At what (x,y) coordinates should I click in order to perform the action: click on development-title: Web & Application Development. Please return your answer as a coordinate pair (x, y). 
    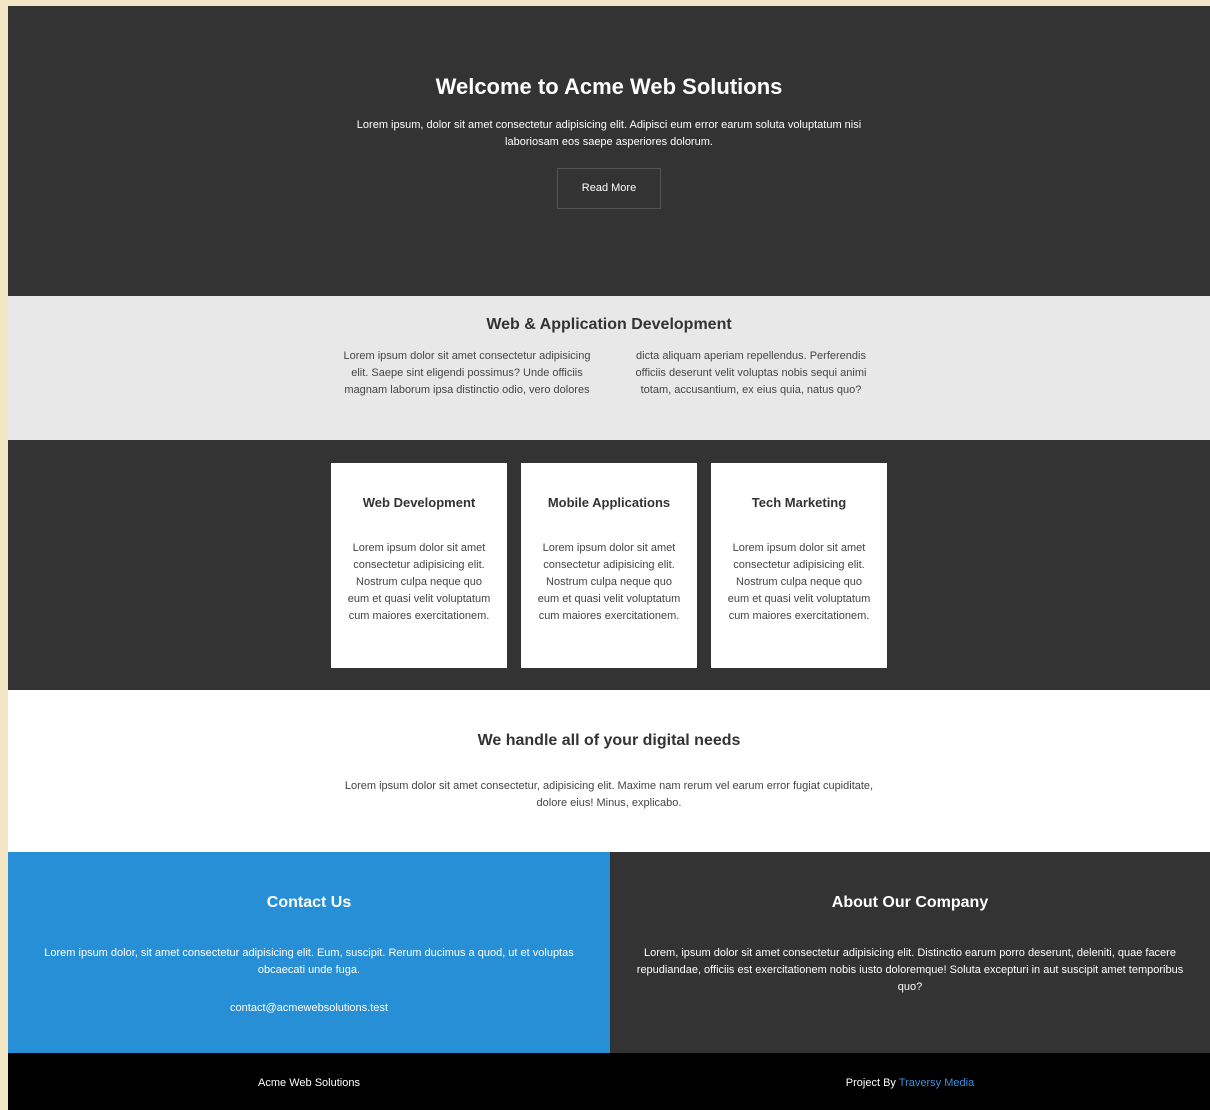
    Looking at the image, I should click on (609, 324).